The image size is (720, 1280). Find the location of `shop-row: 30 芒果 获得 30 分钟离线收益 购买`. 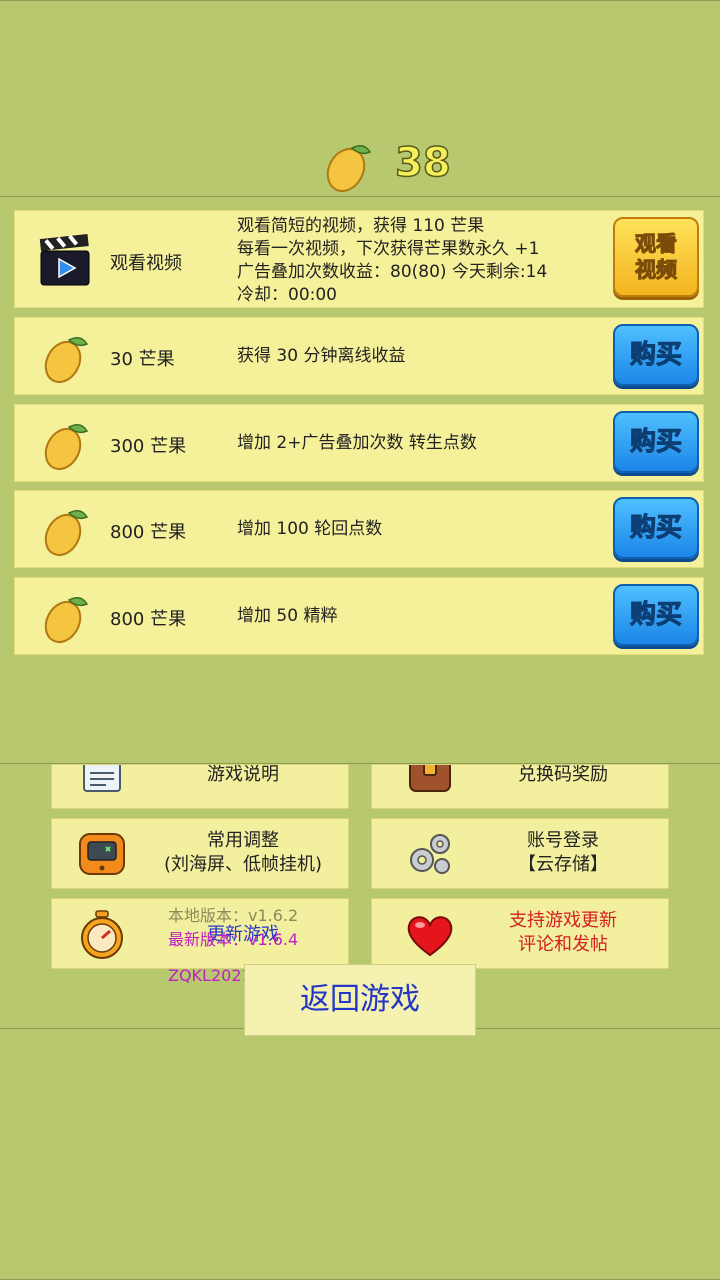

shop-row: 30 芒果 获得 30 分钟离线收益 购买 is located at coordinates (359, 356).